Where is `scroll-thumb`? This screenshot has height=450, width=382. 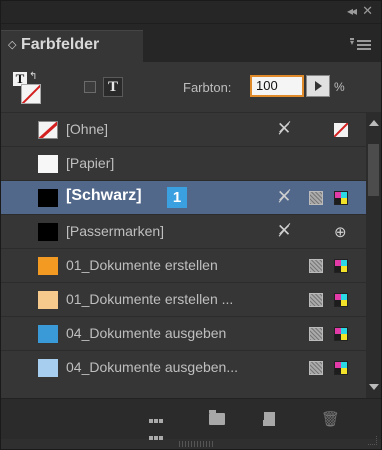 scroll-thumb is located at coordinates (373, 170).